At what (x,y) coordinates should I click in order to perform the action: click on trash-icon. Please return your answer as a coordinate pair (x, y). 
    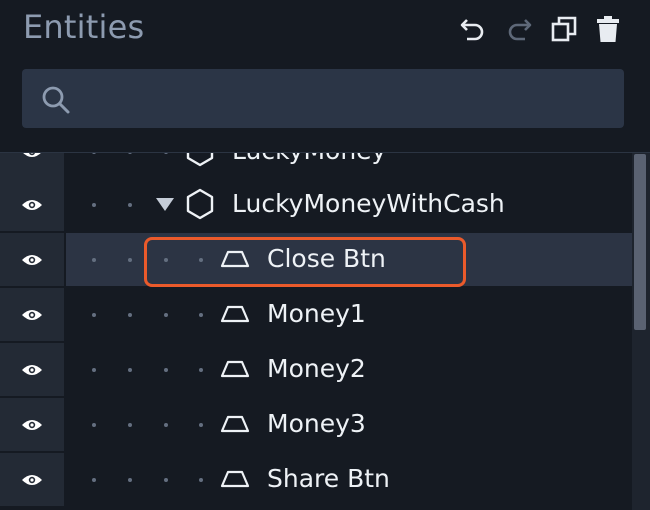
    Looking at the image, I should click on (608, 29).